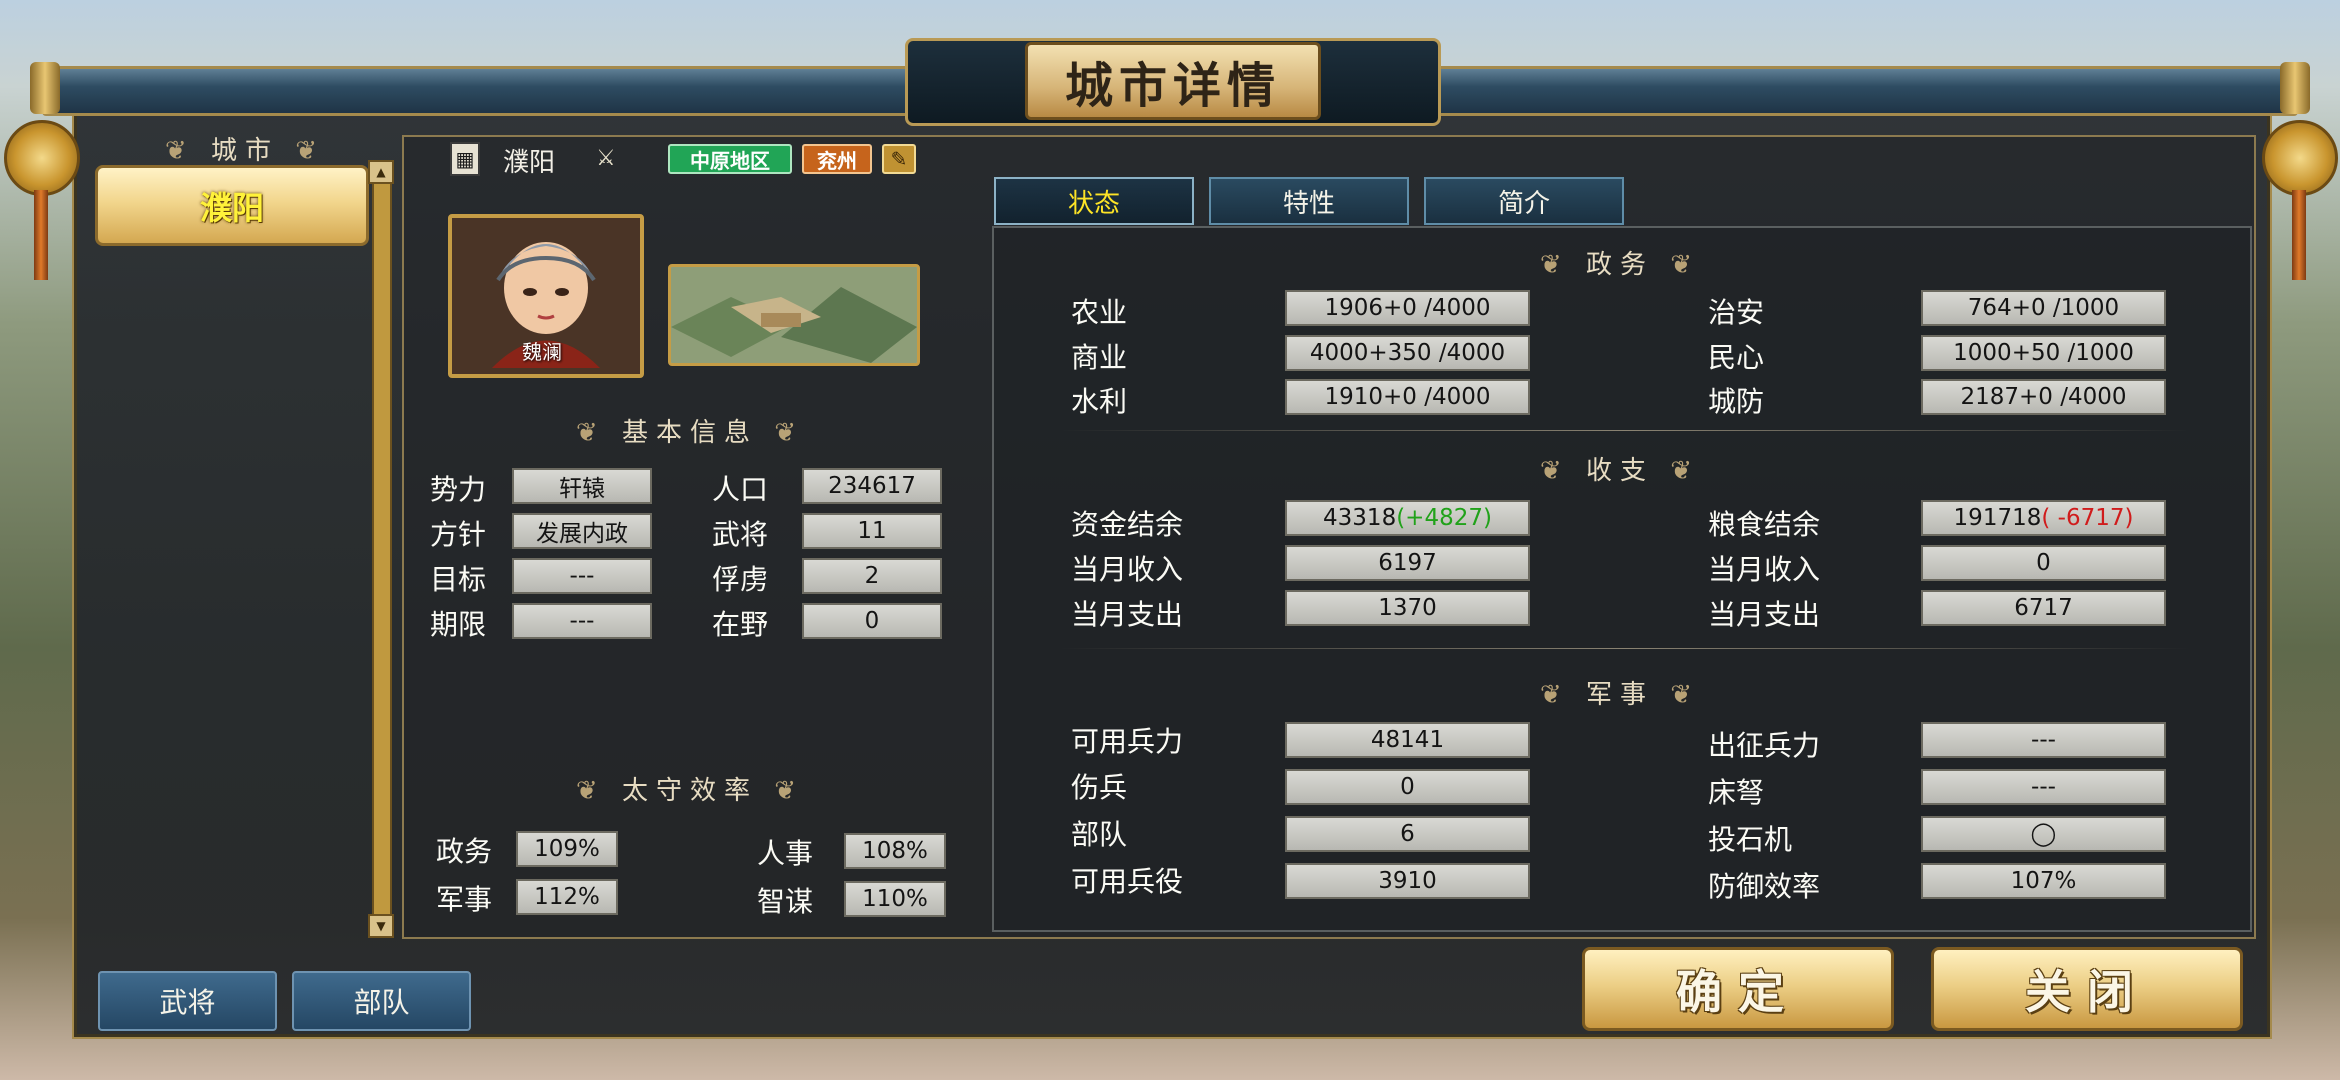 This screenshot has width=2340, height=1080. I want to click on tassel-cord-left, so click(41, 235).